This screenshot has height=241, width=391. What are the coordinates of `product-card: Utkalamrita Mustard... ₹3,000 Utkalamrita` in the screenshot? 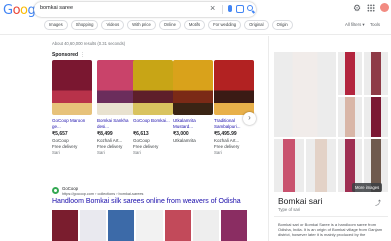 It's located at (193, 102).